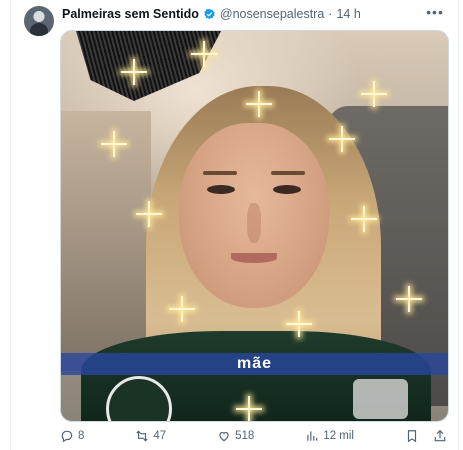 This screenshot has height=450, width=463. I want to click on nose, so click(254, 223).